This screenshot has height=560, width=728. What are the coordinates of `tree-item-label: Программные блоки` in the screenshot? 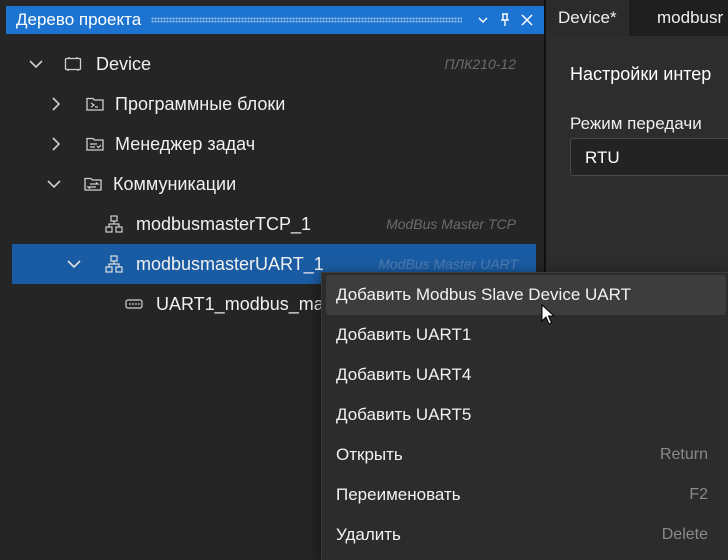 It's located at (200, 103).